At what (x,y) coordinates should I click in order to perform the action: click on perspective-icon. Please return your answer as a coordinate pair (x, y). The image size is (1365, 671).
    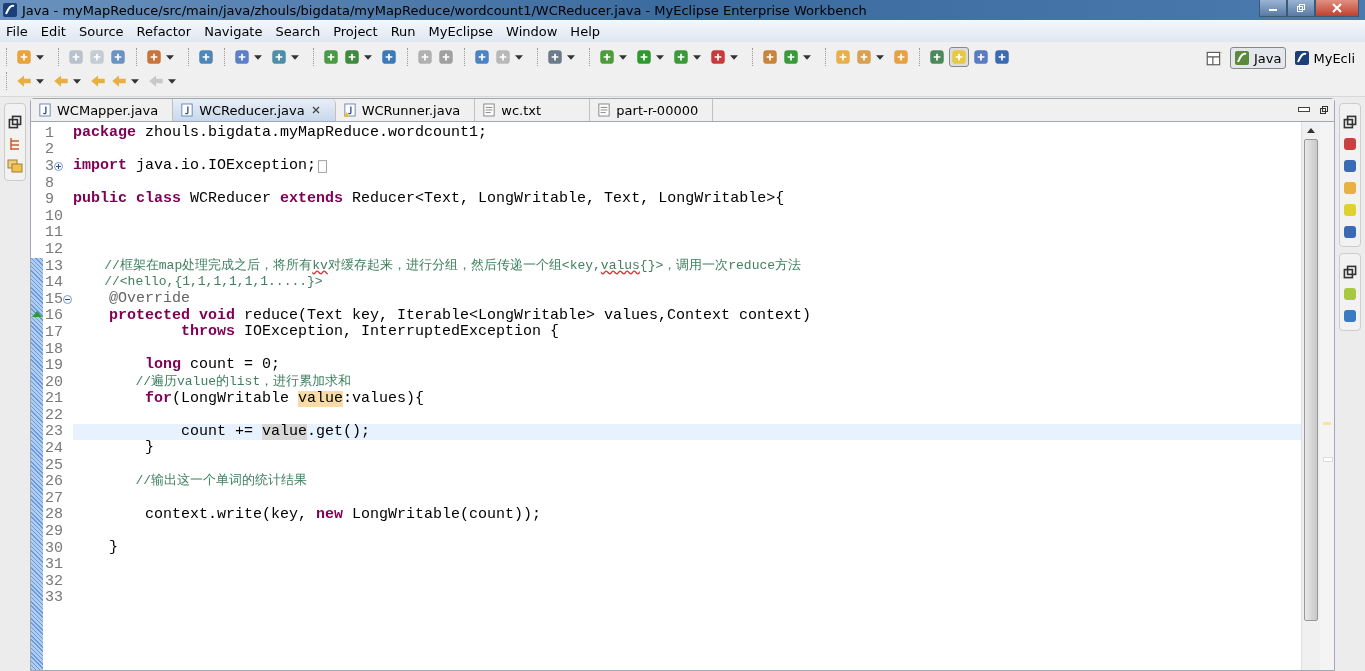
    Looking at the image, I should click on (1242, 58).